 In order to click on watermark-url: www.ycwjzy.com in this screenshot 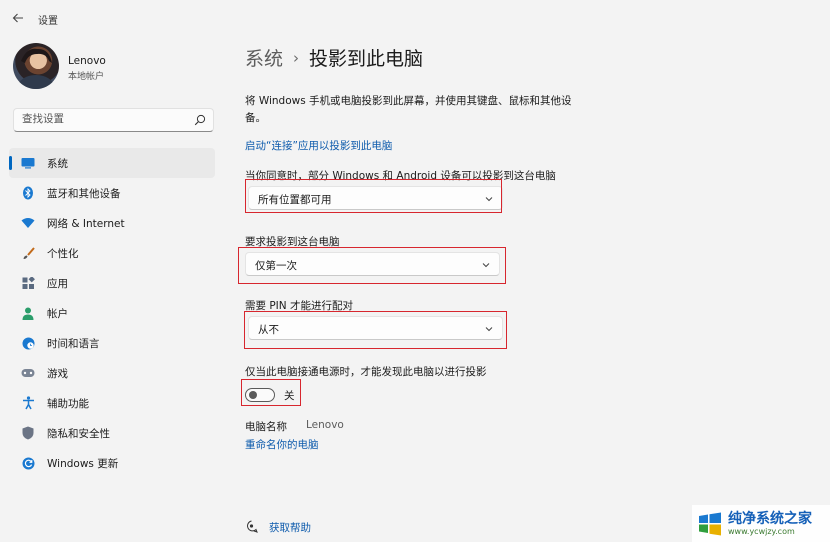, I will do `click(761, 531)`.